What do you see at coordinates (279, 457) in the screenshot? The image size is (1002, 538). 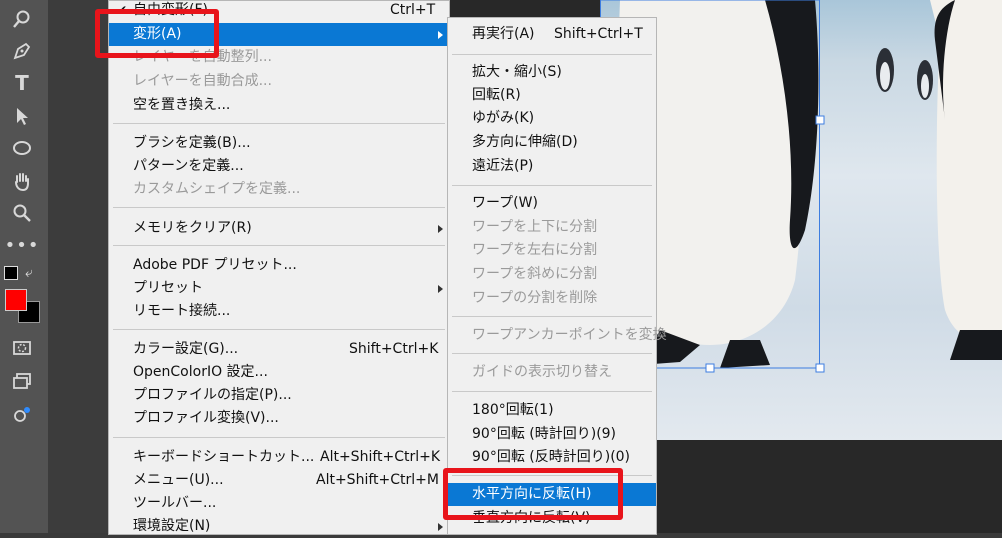 I see `menu-item-keyboard-shortcuts: キーボードショートカット... Alt+Shift+Ctrl+K` at bounding box center [279, 457].